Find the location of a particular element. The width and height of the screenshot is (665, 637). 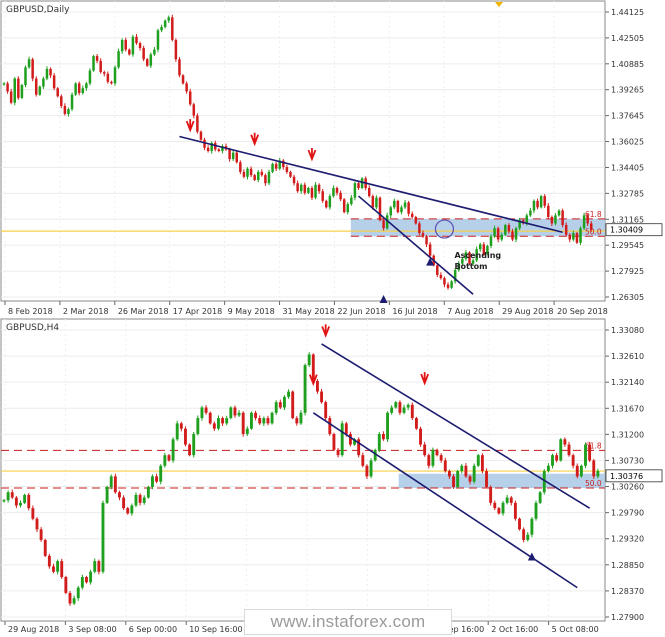

x-tick-label: 6 Sep 00:00 is located at coordinates (153, 629).